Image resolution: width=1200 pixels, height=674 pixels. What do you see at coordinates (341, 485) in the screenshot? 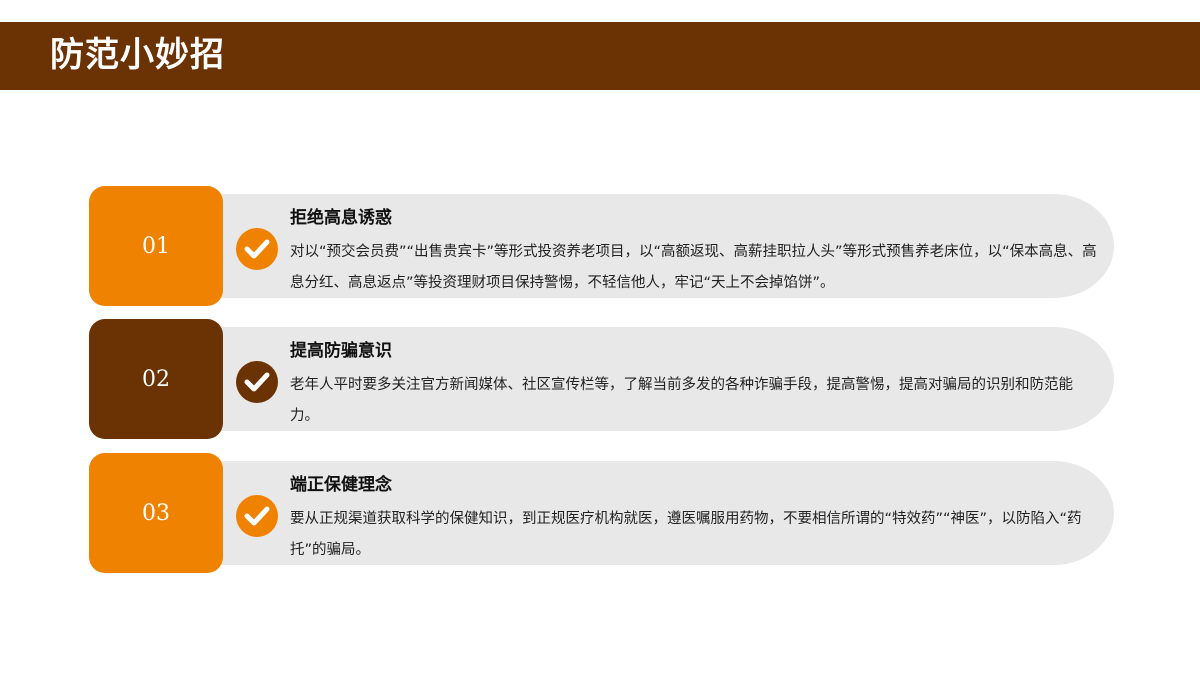
I see `tip-title: 端正保健理念` at bounding box center [341, 485].